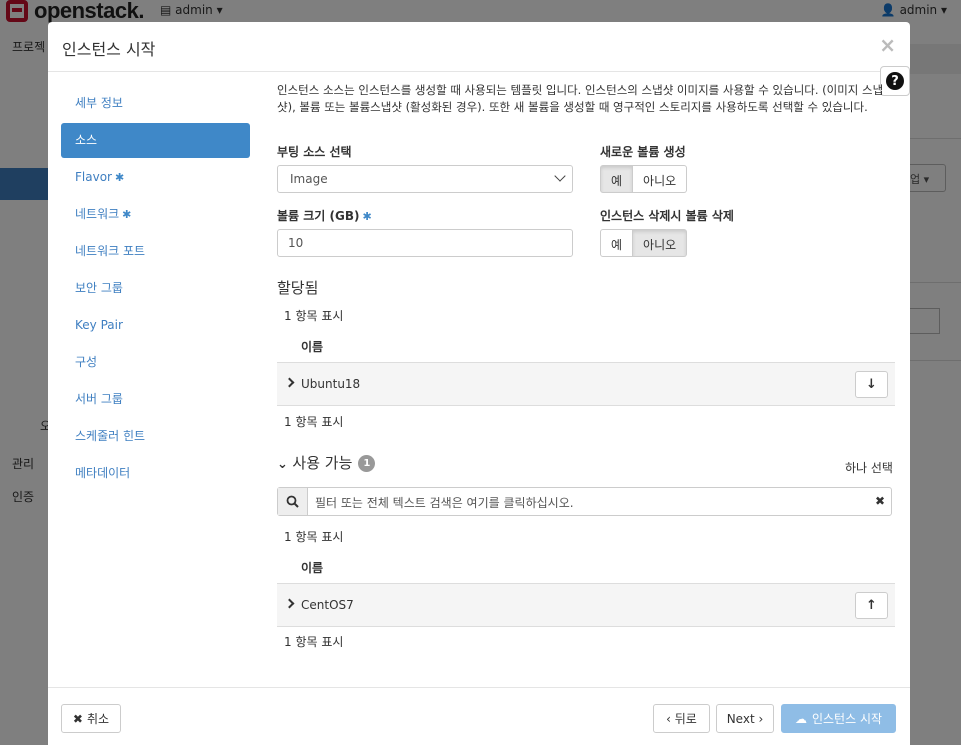 The height and width of the screenshot is (745, 961). I want to click on modal-title: 인스턴스 시작, so click(109, 49).